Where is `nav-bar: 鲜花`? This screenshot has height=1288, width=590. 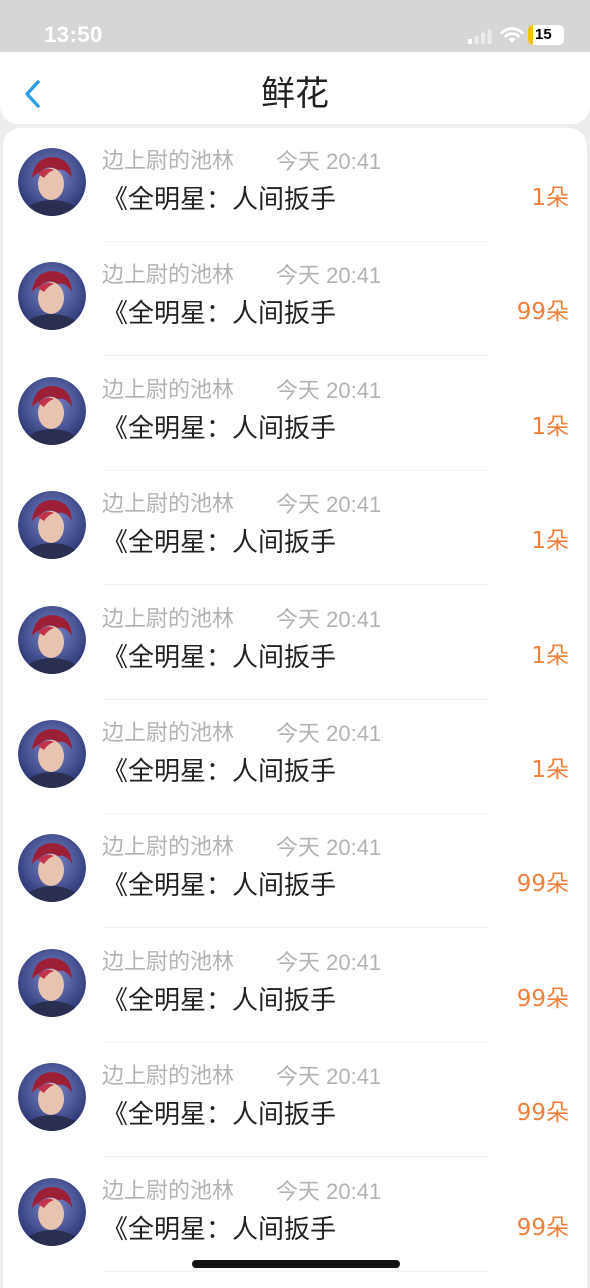
nav-bar: 鲜花 is located at coordinates (295, 88).